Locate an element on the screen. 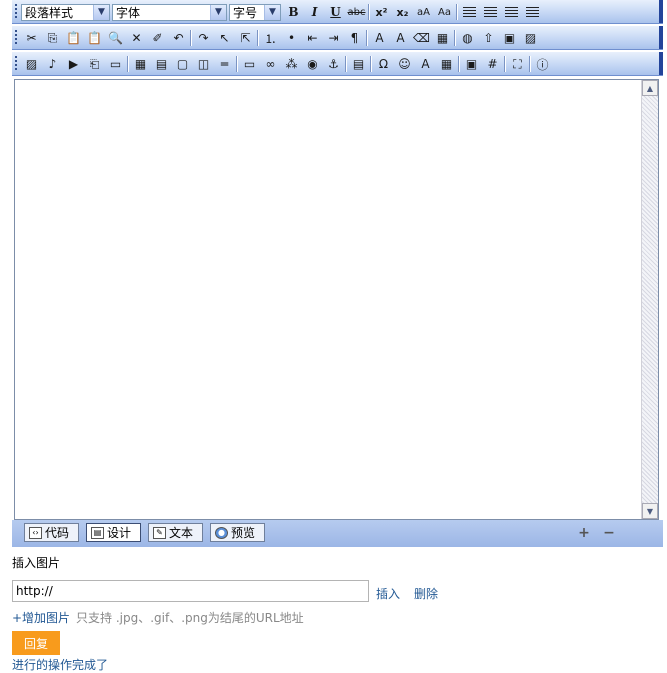  outdent-button: ⇤ is located at coordinates (312, 38).